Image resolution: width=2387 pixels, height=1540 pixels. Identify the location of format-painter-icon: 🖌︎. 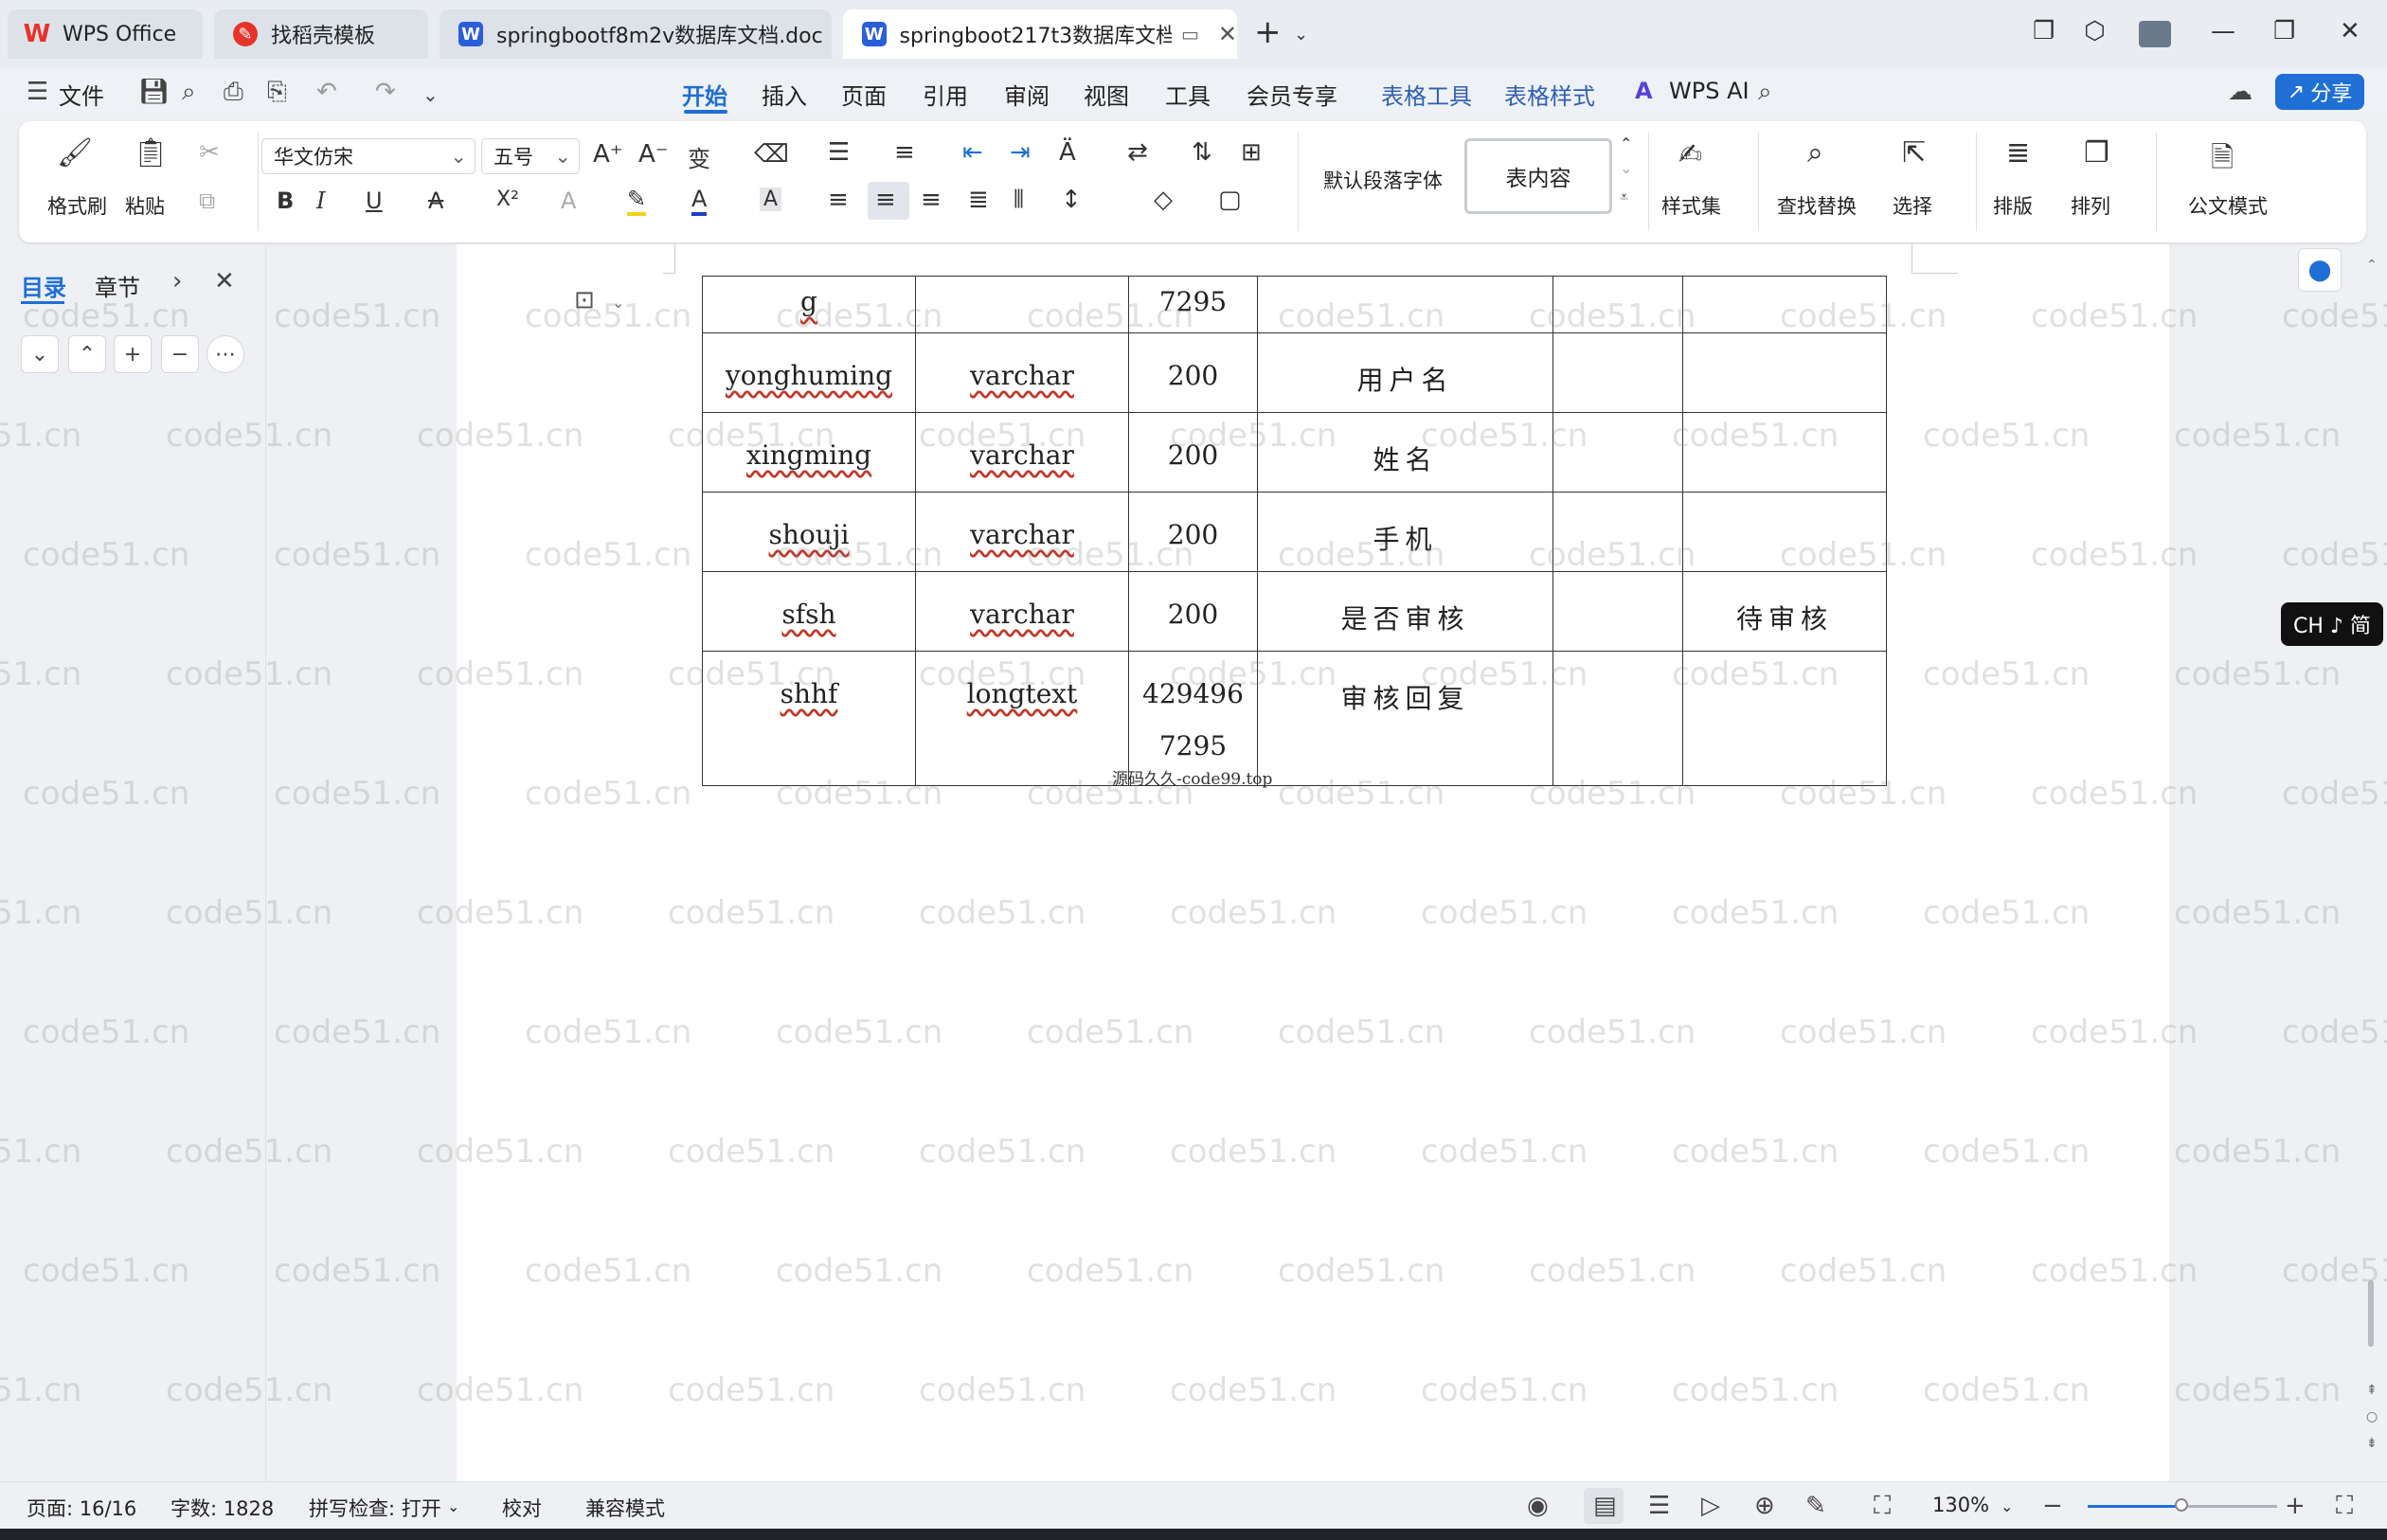
(75, 153).